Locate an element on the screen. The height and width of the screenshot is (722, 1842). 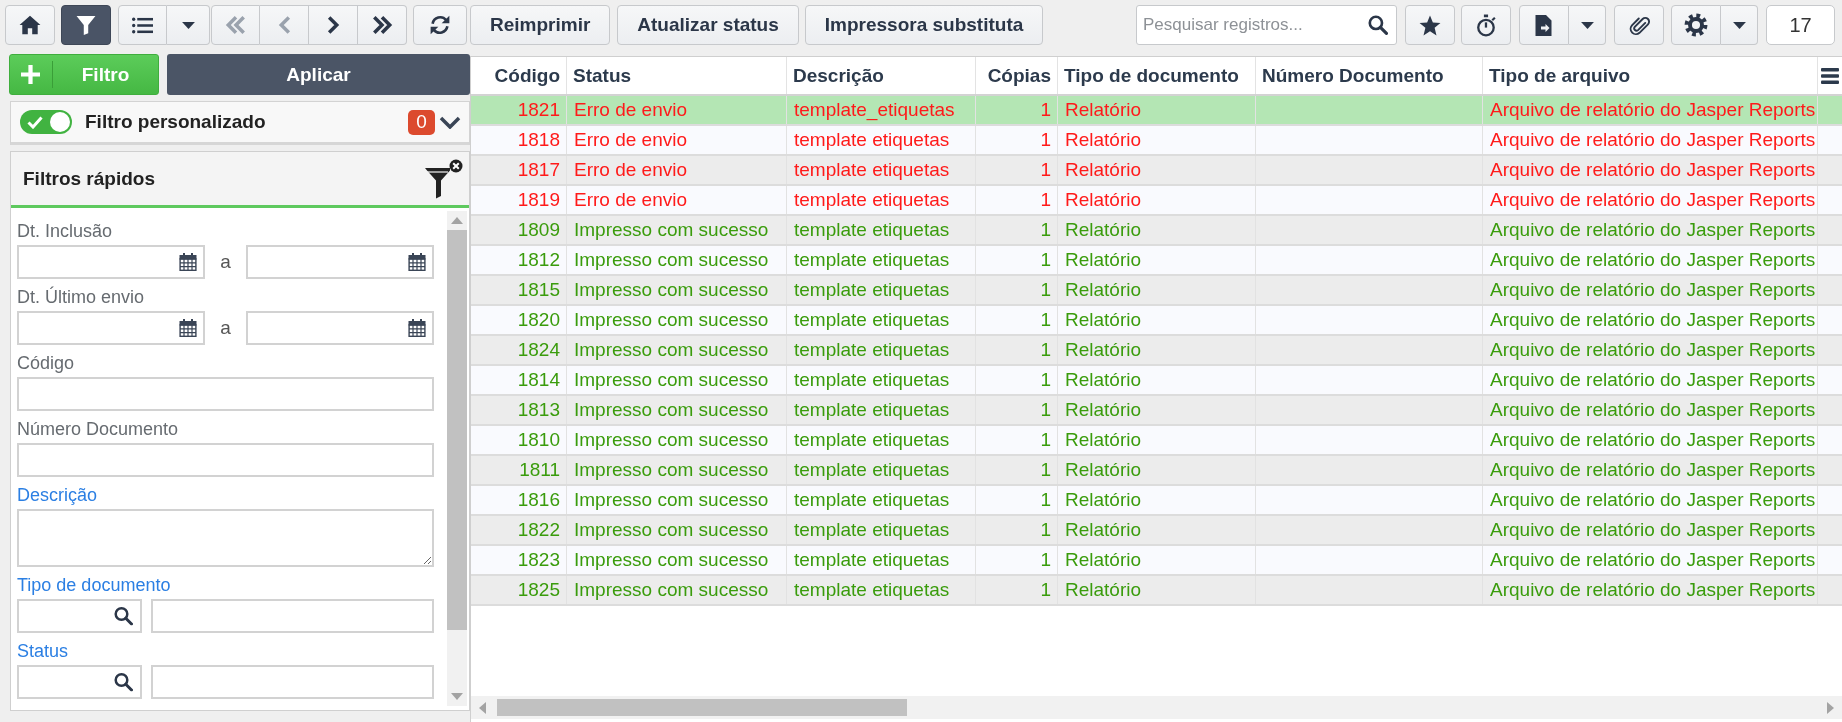
list-icon is located at coordinates (142, 25).